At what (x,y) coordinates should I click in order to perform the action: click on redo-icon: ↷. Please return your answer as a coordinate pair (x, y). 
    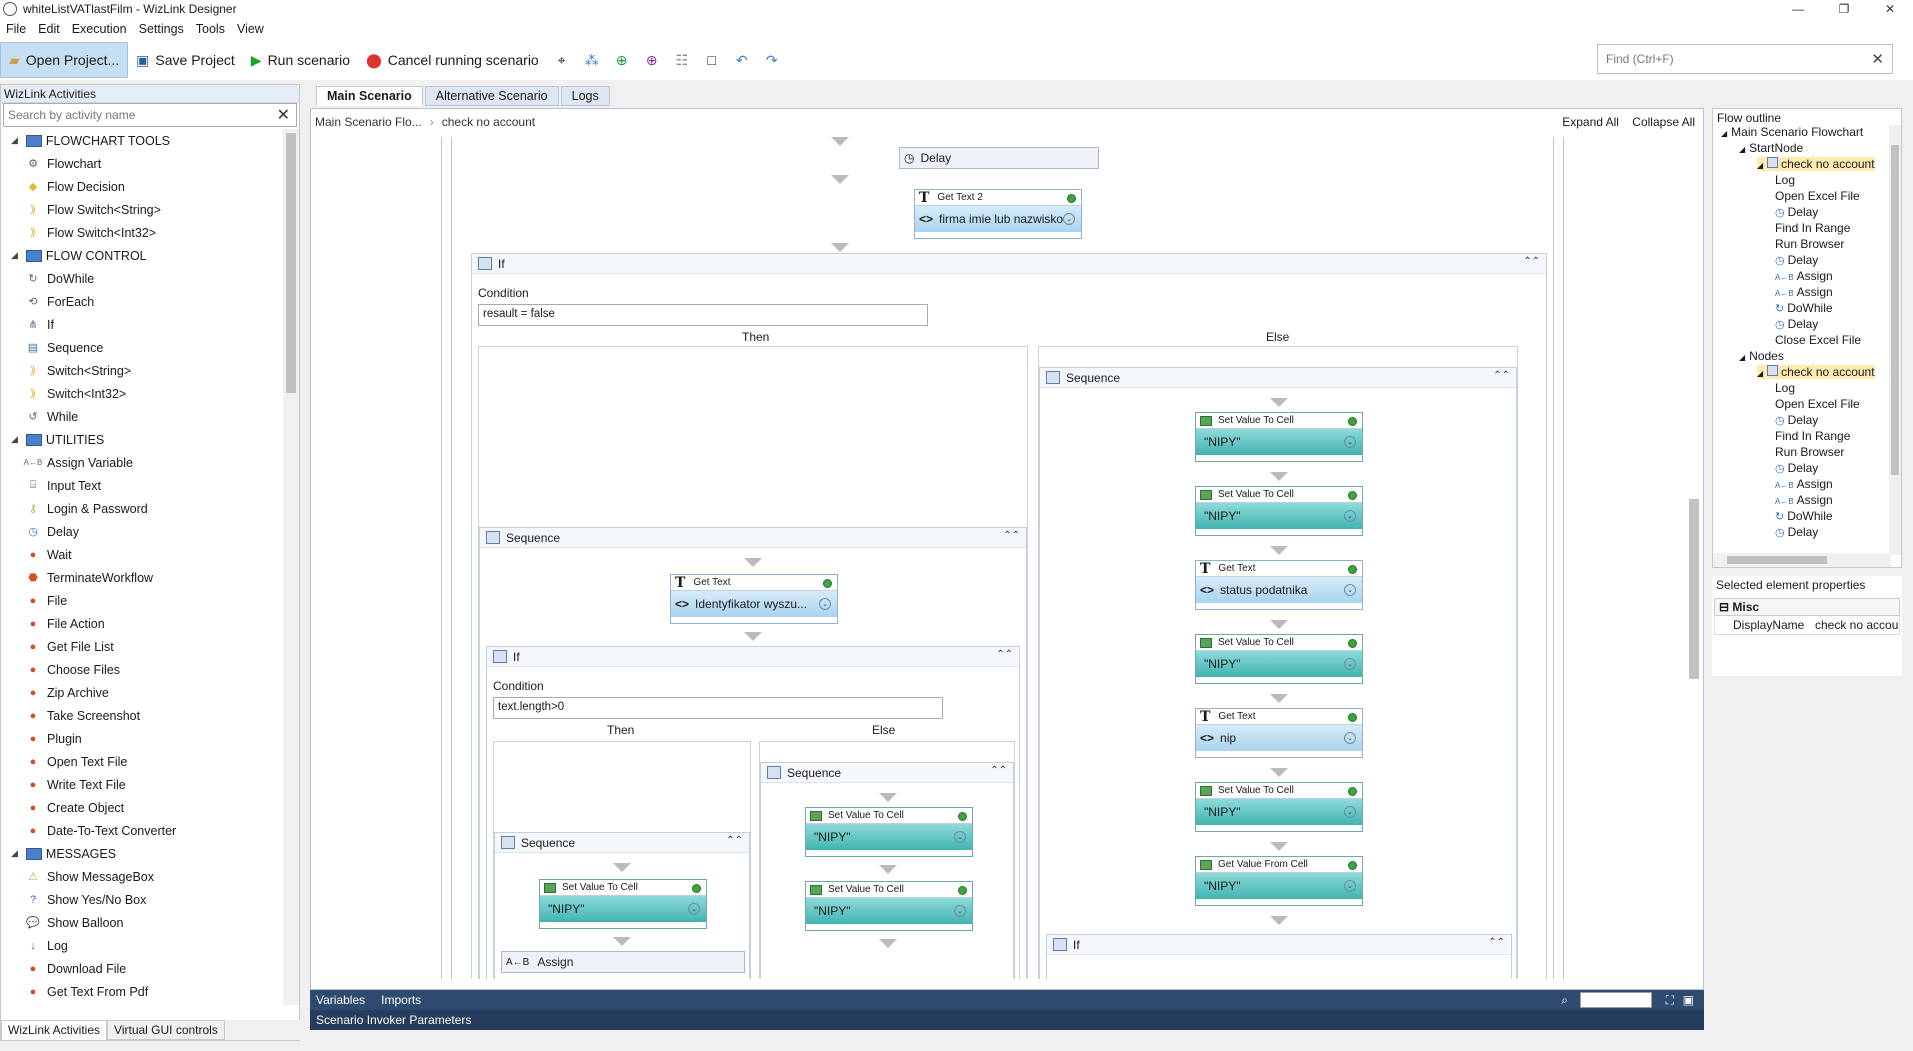
    Looking at the image, I should click on (772, 60).